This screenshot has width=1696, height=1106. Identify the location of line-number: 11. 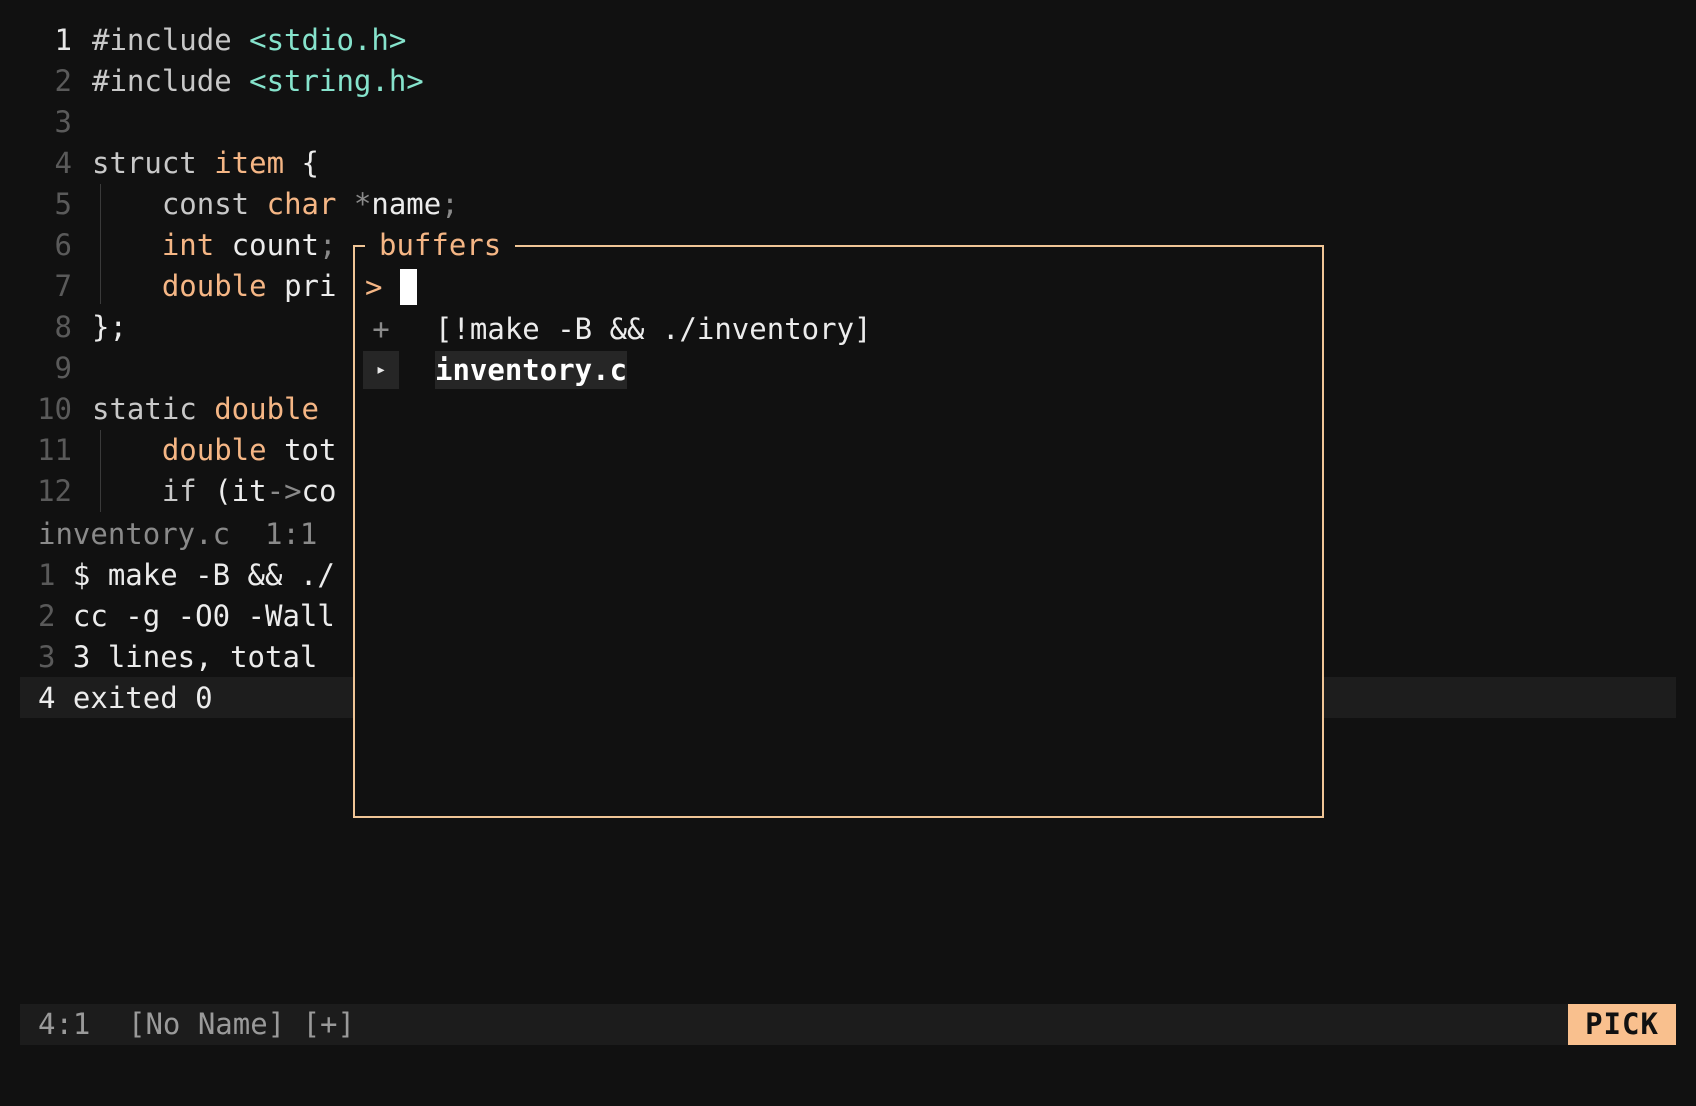
(54, 450).